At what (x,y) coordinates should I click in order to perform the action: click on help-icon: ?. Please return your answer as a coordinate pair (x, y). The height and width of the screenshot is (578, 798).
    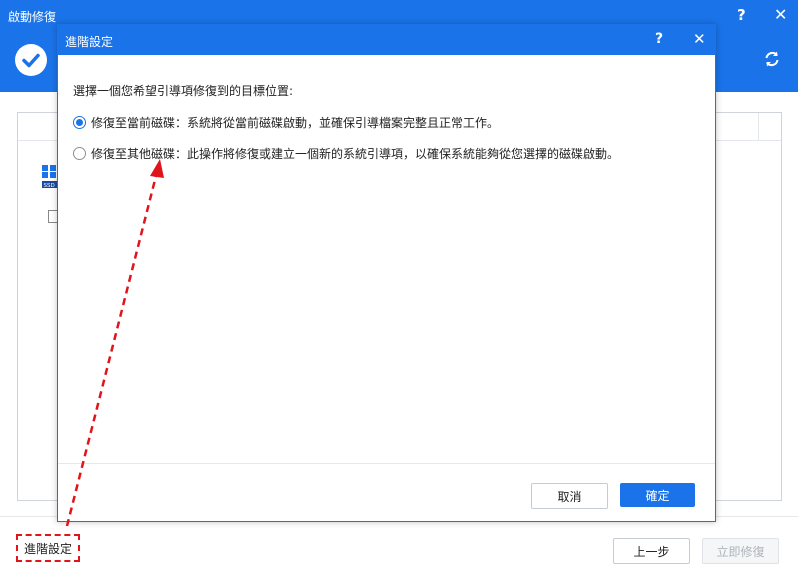
    Looking at the image, I should click on (741, 15).